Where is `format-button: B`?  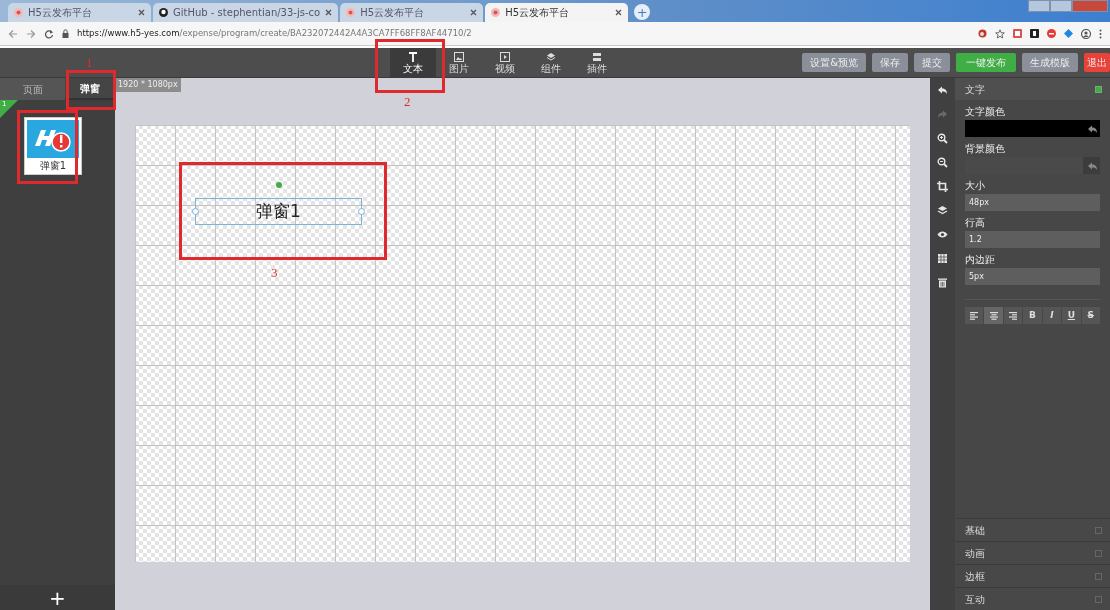 format-button: B is located at coordinates (1032, 315).